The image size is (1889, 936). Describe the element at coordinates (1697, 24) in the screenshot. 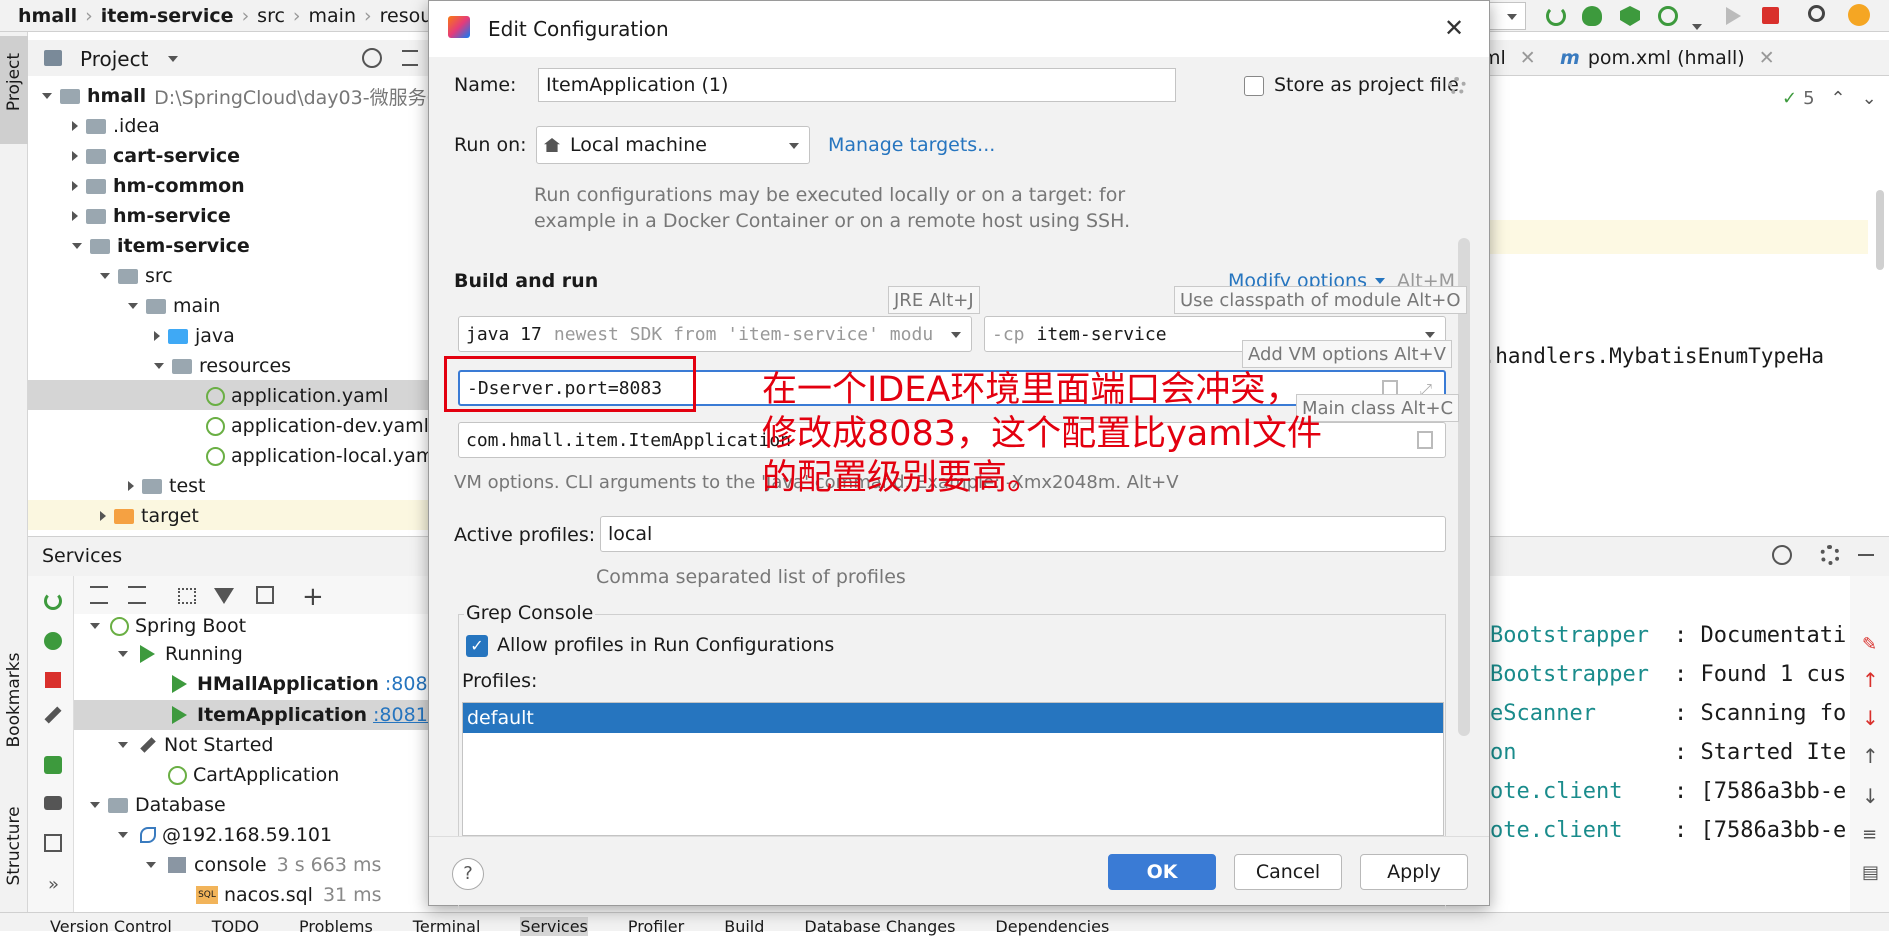

I see `profile-dropdown-icon` at that location.